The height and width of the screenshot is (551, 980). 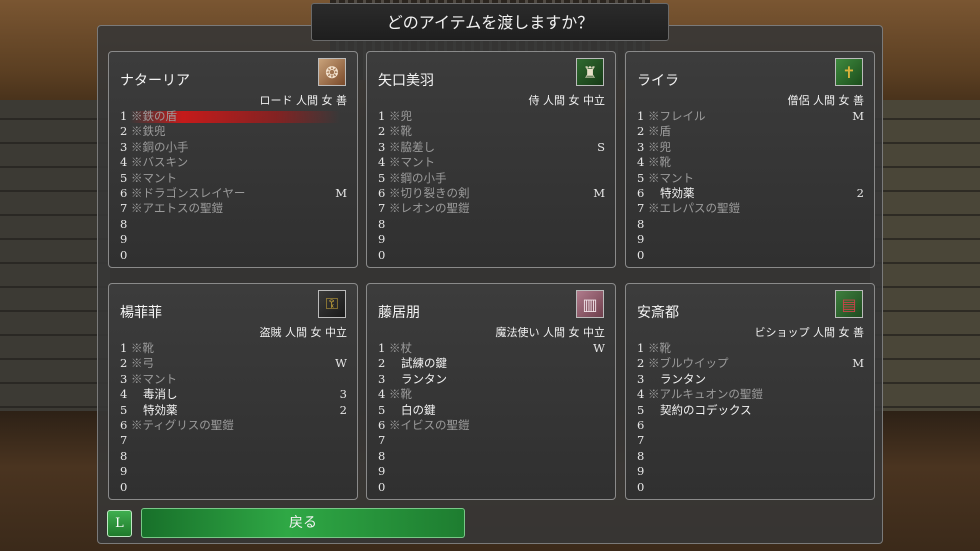 What do you see at coordinates (641, 363) in the screenshot?
I see `item-slot-number: 2` at bounding box center [641, 363].